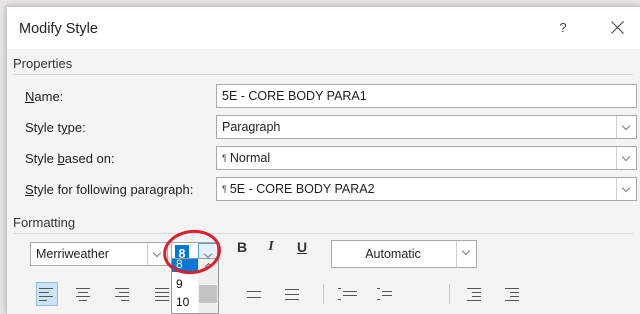 Image resolution: width=640 pixels, height=314 pixels. What do you see at coordinates (43, 63) in the screenshot?
I see `properties-section-label: Properties` at bounding box center [43, 63].